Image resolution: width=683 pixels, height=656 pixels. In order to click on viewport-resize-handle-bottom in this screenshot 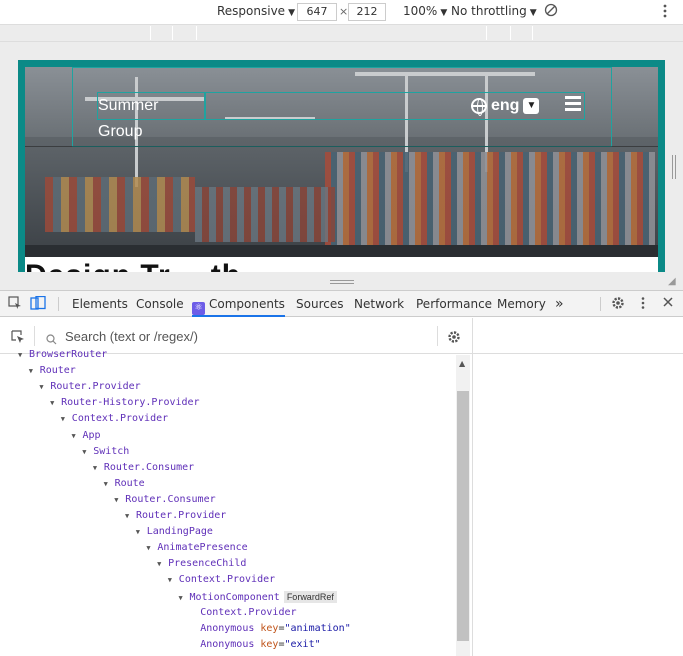, I will do `click(342, 282)`.